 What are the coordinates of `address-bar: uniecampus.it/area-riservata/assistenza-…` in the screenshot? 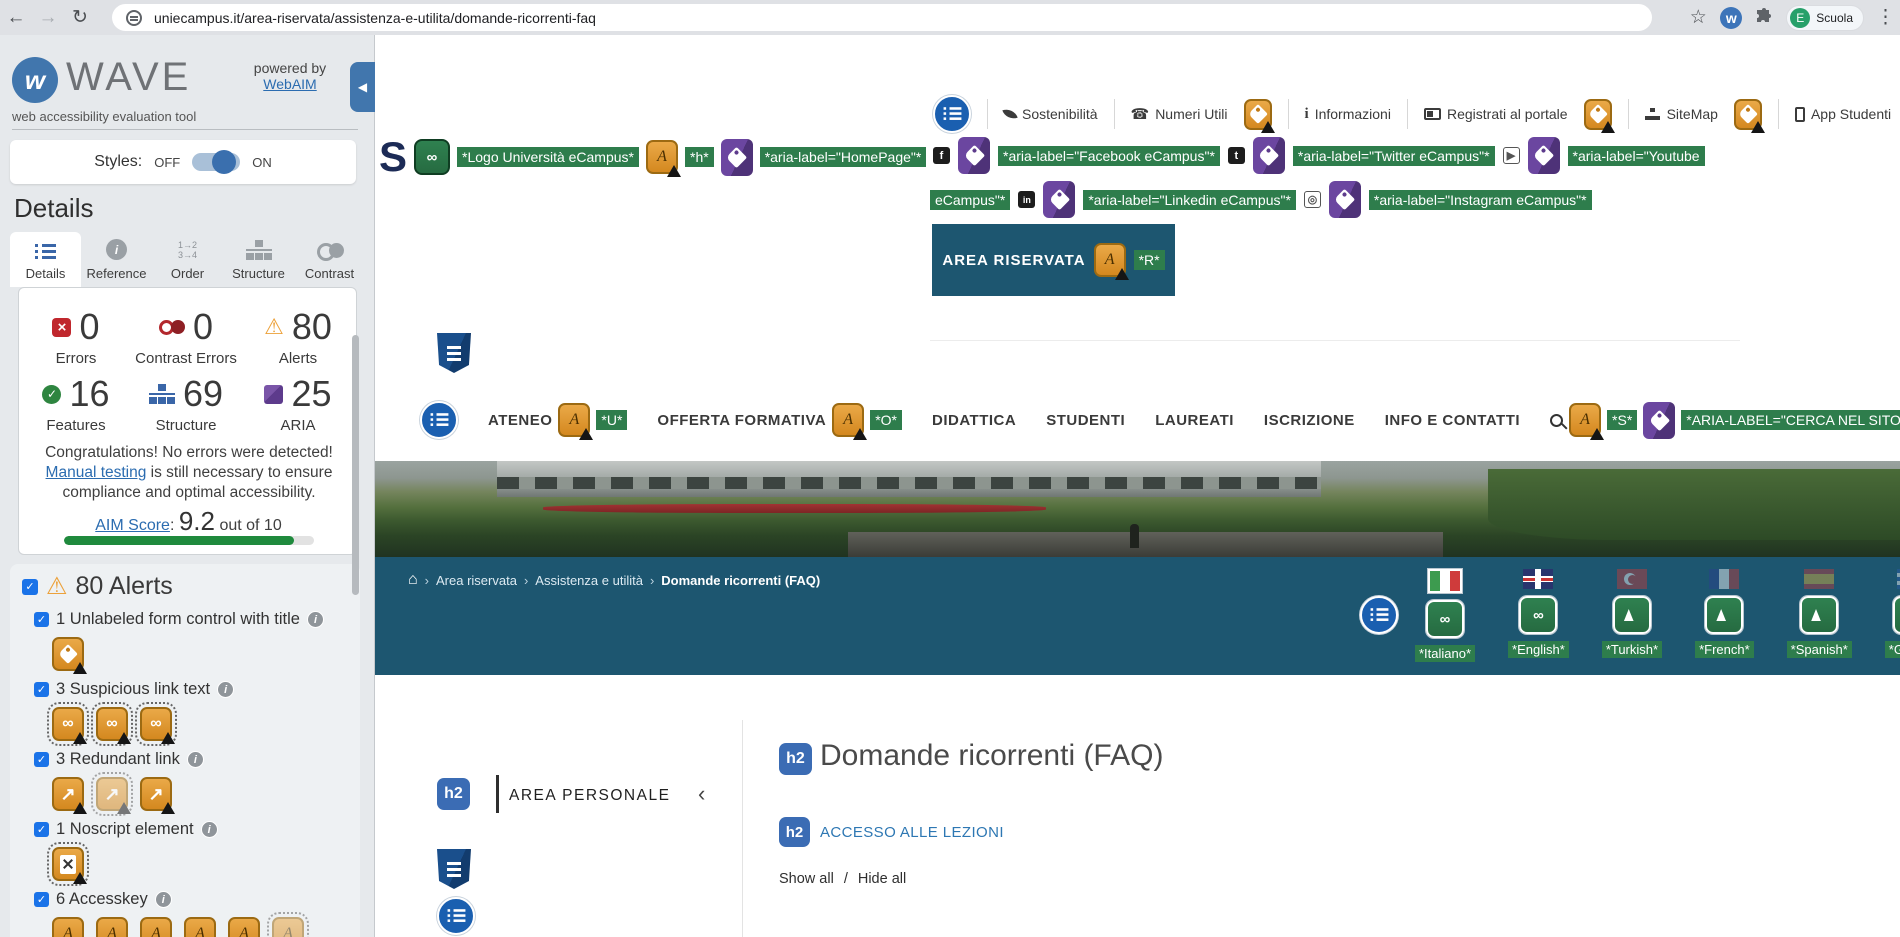 It's located at (882, 17).